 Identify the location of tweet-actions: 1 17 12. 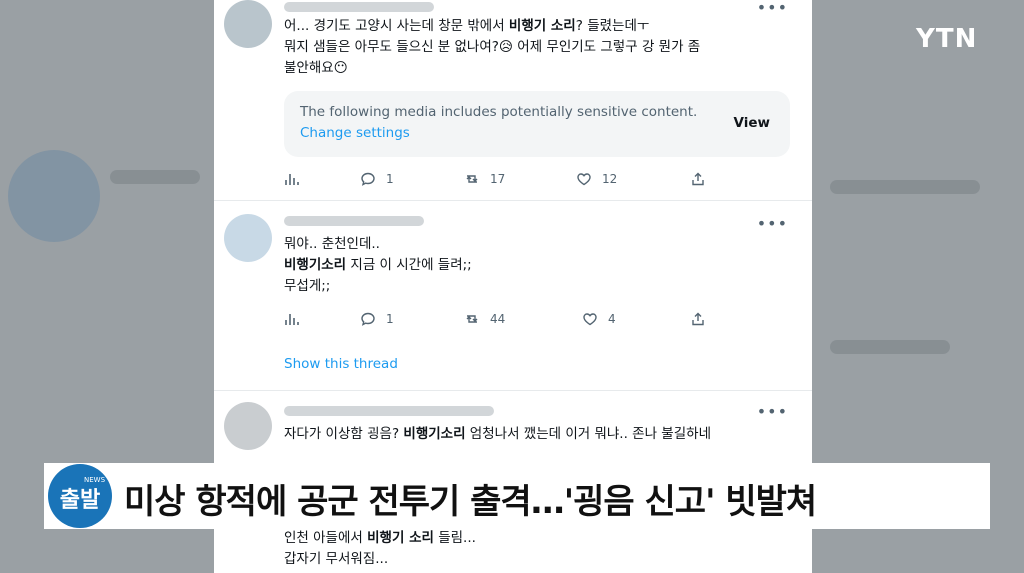
(519, 181).